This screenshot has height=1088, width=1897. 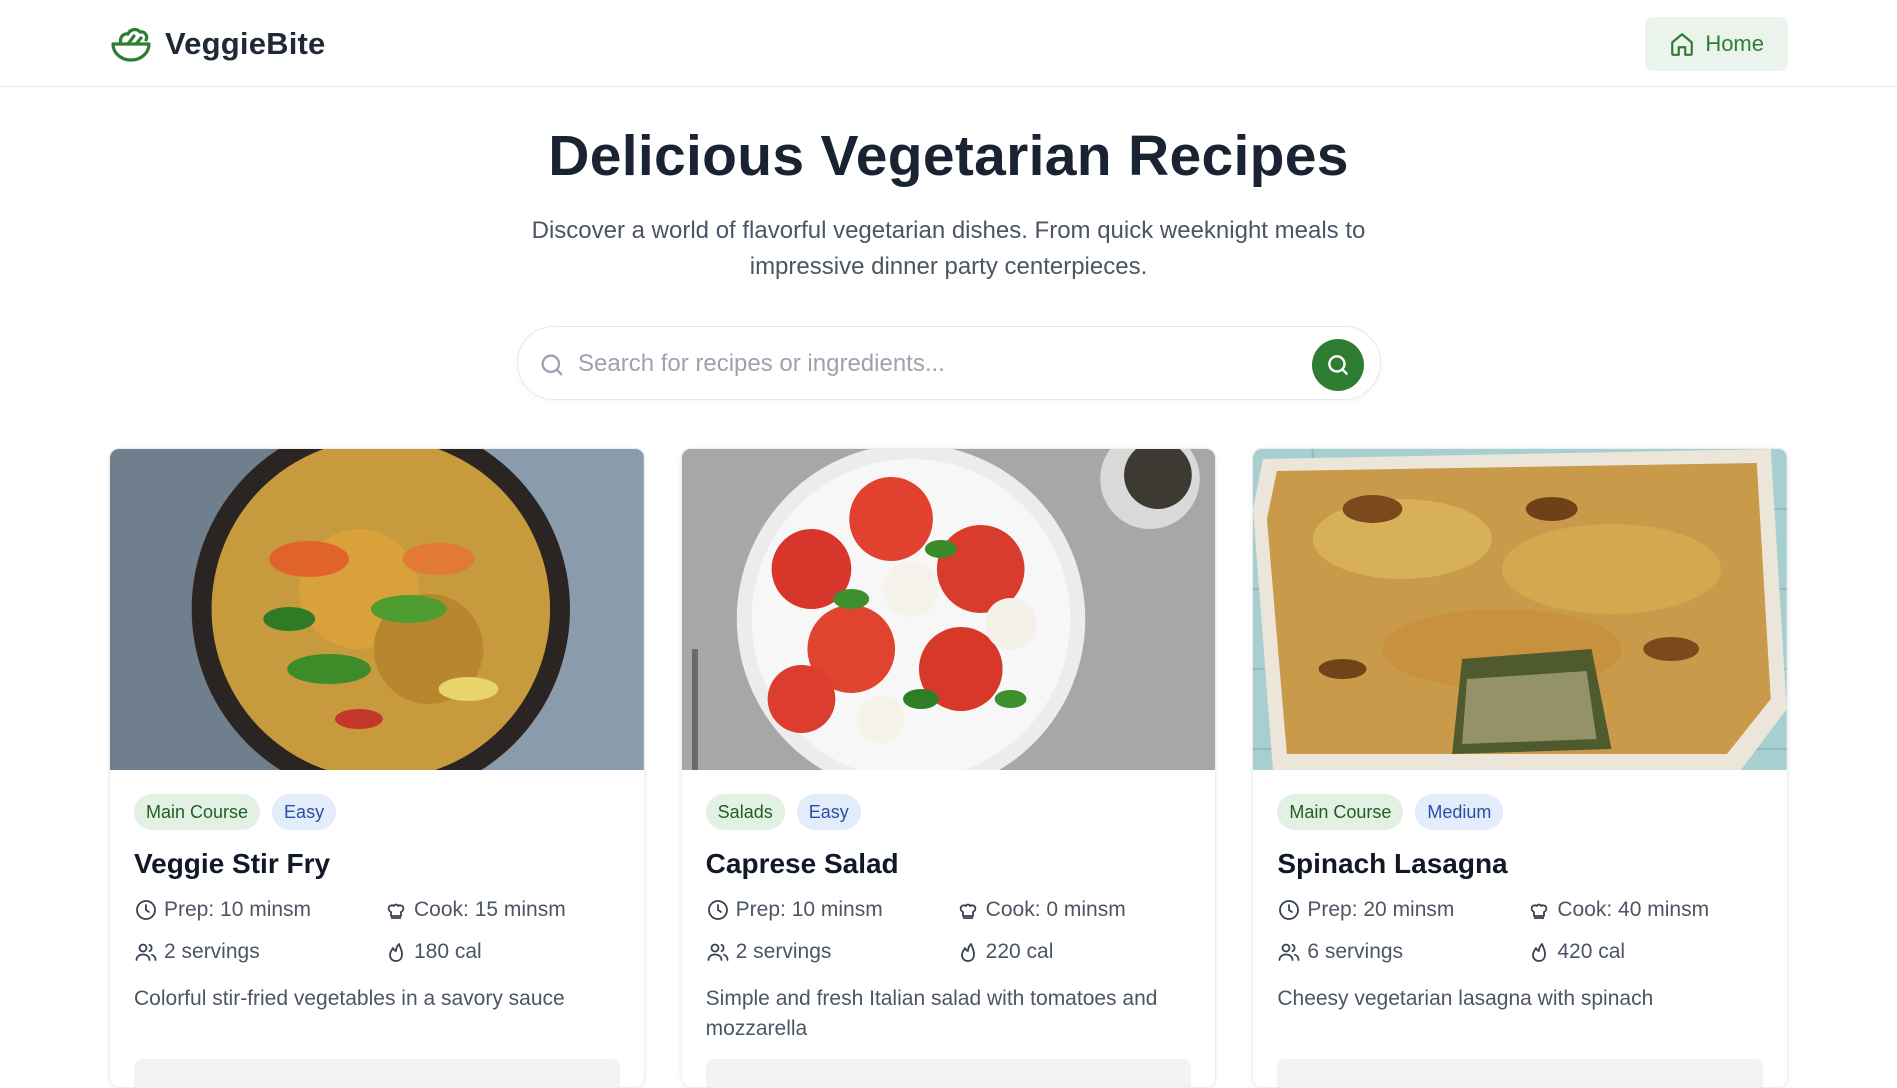 I want to click on page-title: Delicious Vegetarian Recipes, so click(x=948, y=156).